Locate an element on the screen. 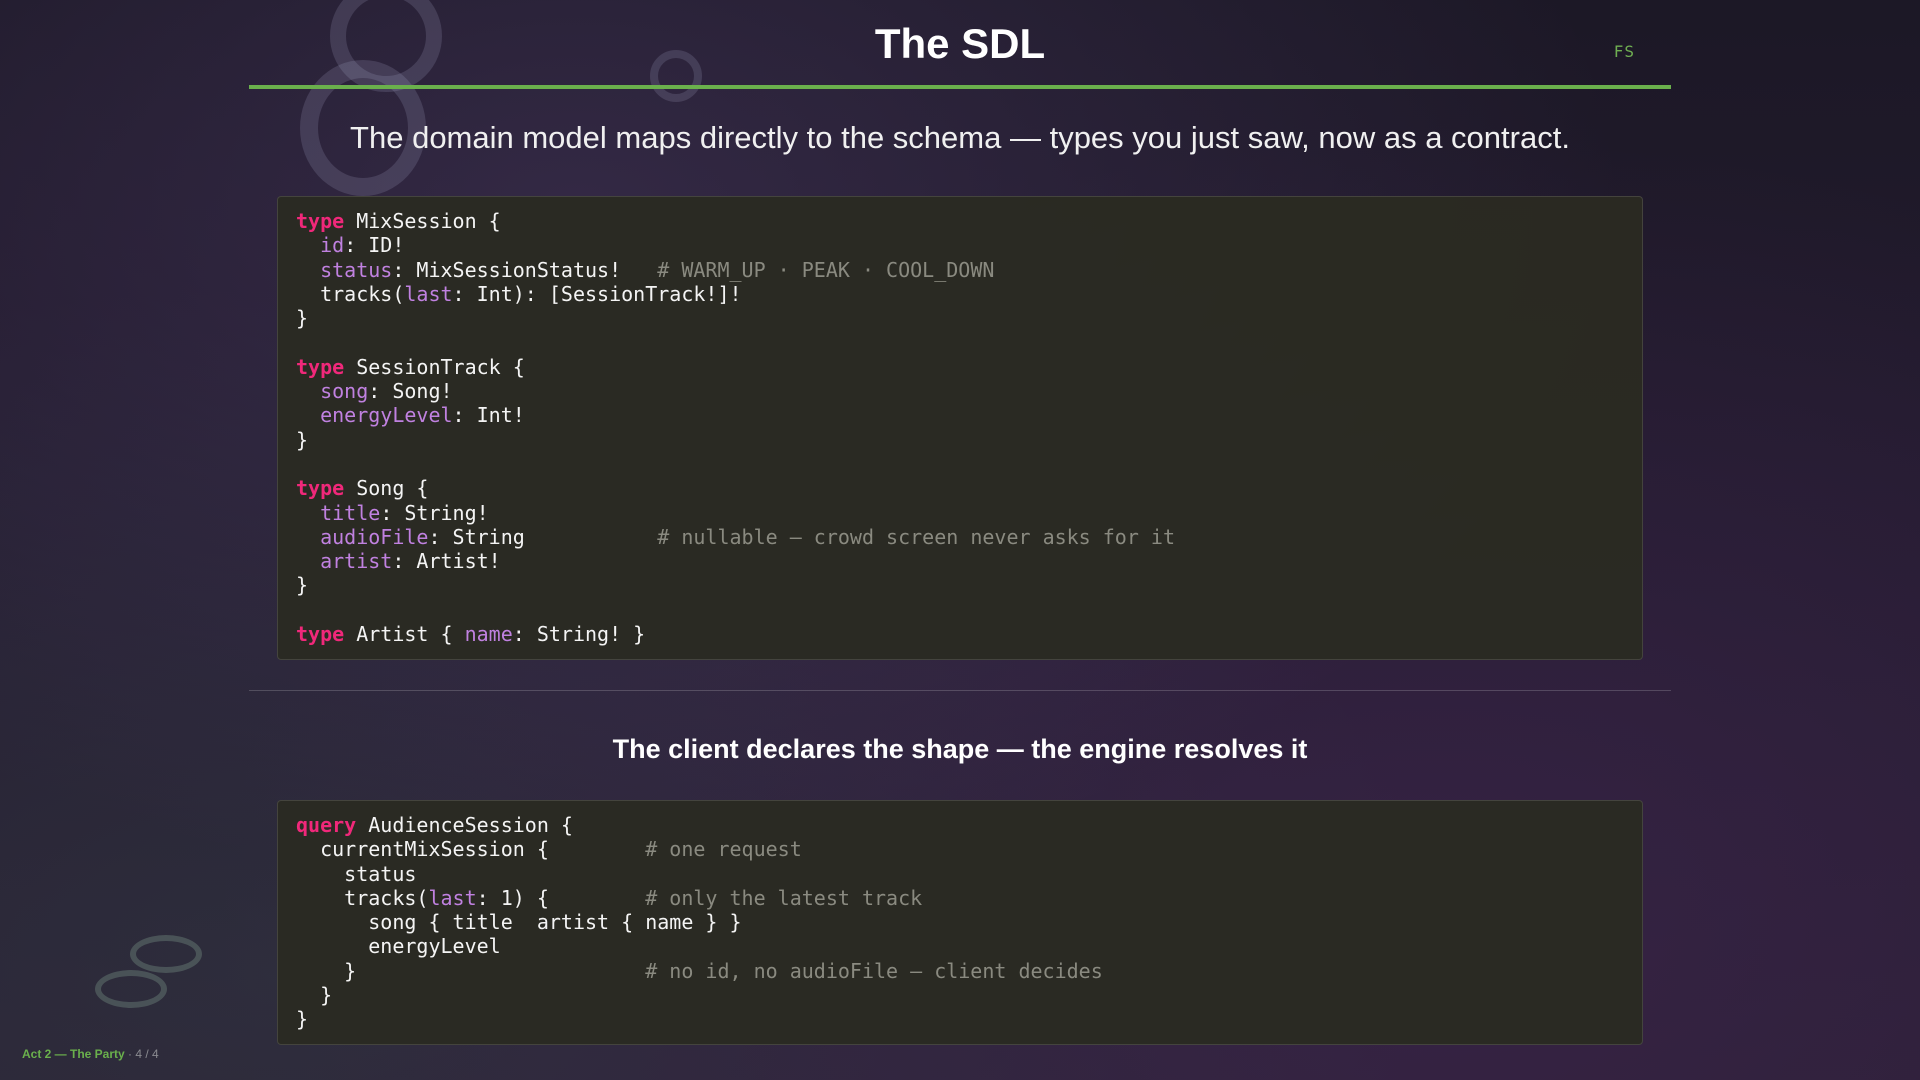 The width and height of the screenshot is (1920, 1080). section-divider is located at coordinates (960, 690).